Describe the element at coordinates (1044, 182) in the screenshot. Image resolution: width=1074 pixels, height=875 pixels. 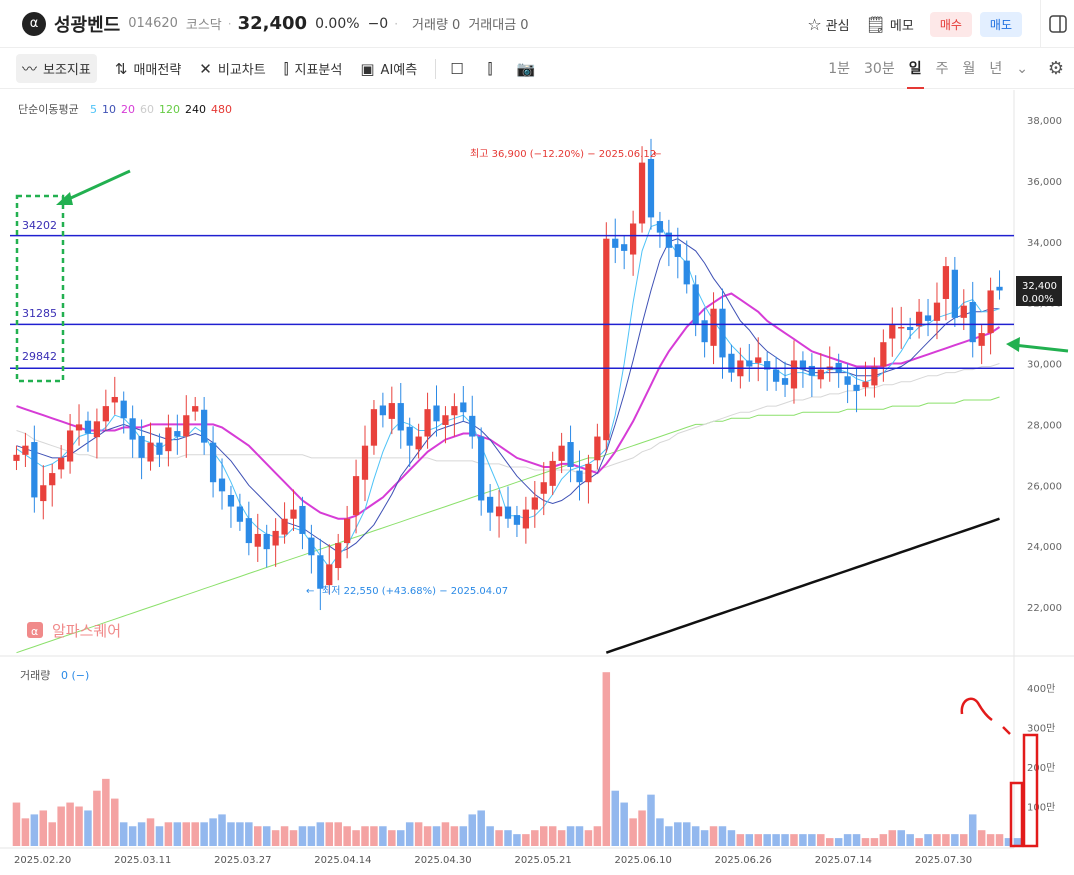
I see `price-tick-label: 36,000` at that location.